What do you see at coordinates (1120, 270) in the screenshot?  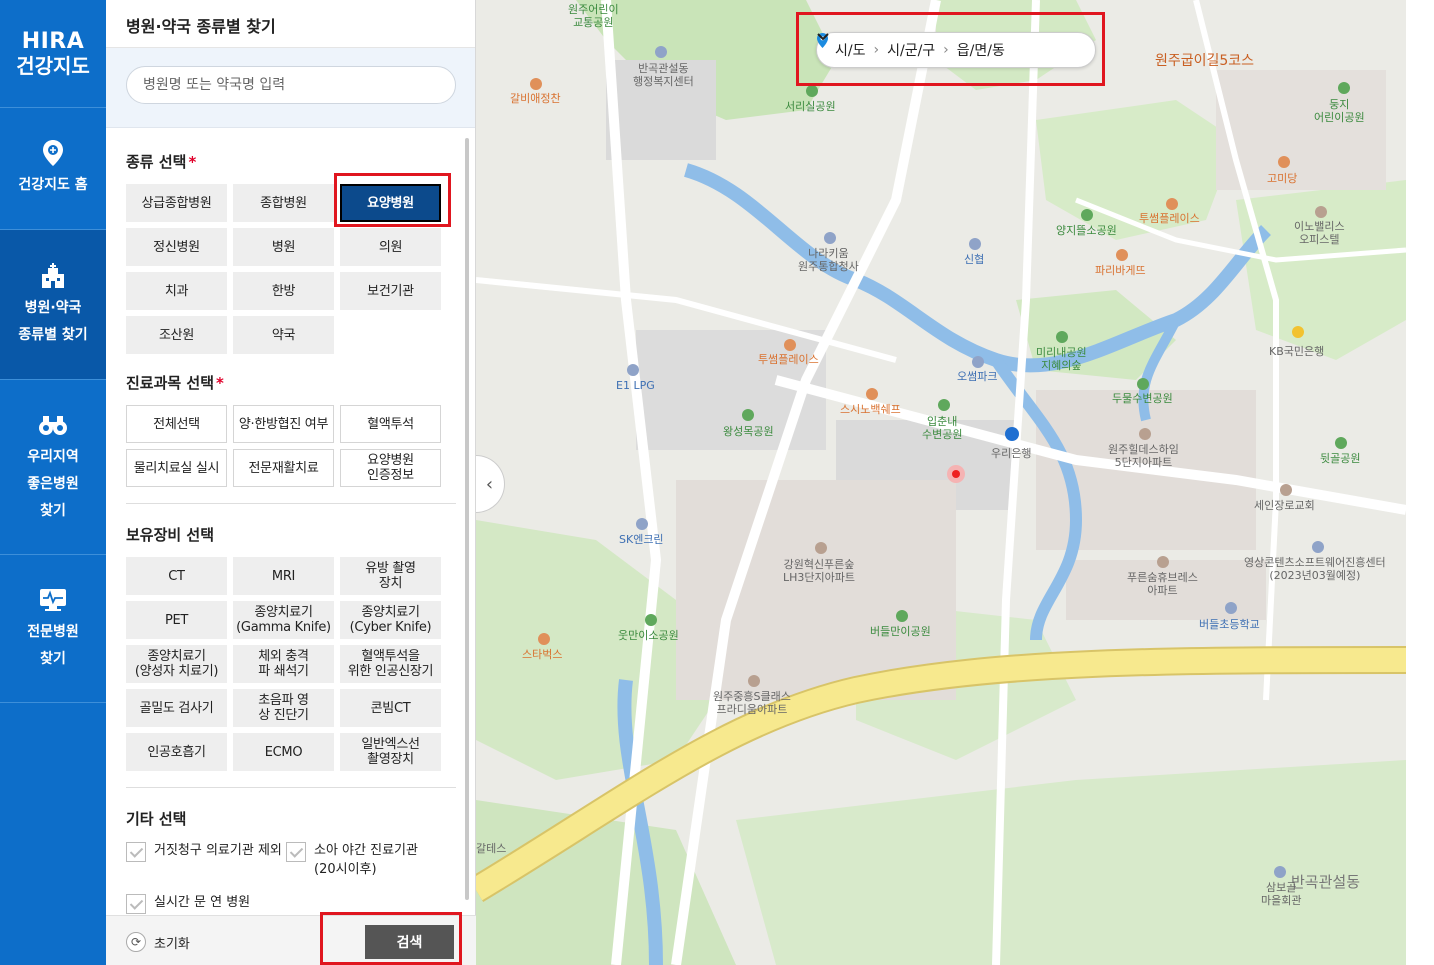 I see `map-label: 파리바게뜨` at bounding box center [1120, 270].